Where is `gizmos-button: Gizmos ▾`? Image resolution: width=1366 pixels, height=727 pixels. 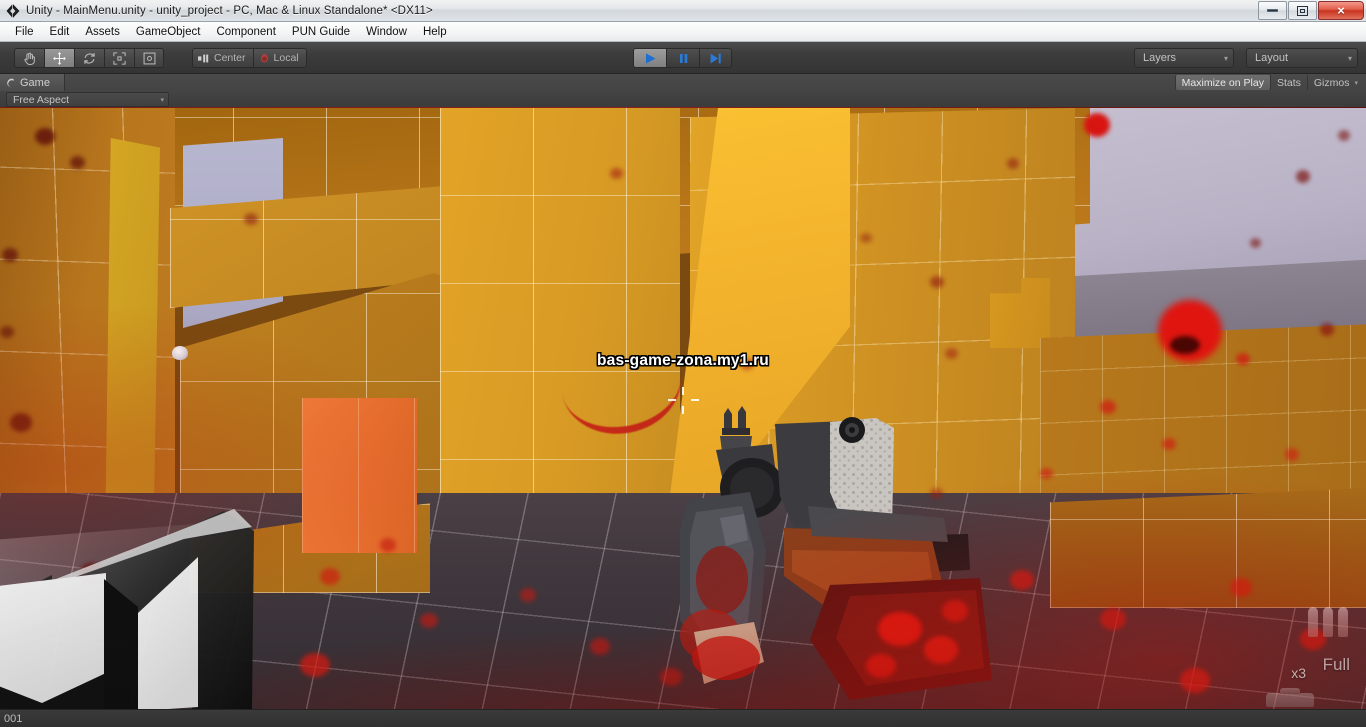 gizmos-button: Gizmos ▾ is located at coordinates (1335, 82).